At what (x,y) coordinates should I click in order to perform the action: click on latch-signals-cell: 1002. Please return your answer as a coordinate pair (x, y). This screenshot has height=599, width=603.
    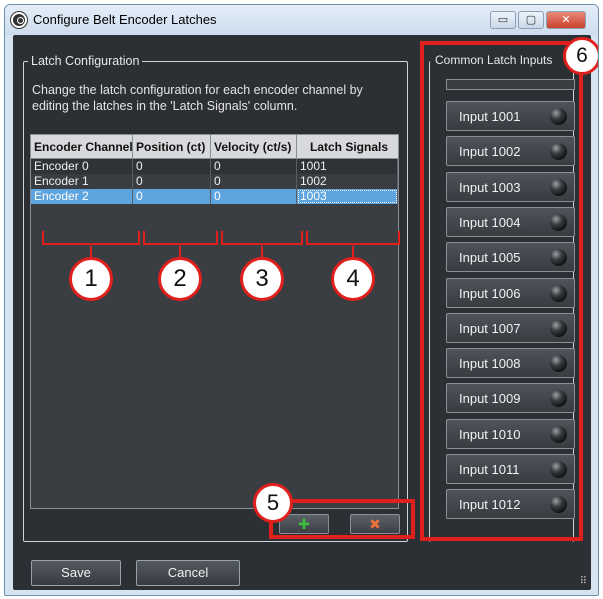
    Looking at the image, I should click on (347, 181).